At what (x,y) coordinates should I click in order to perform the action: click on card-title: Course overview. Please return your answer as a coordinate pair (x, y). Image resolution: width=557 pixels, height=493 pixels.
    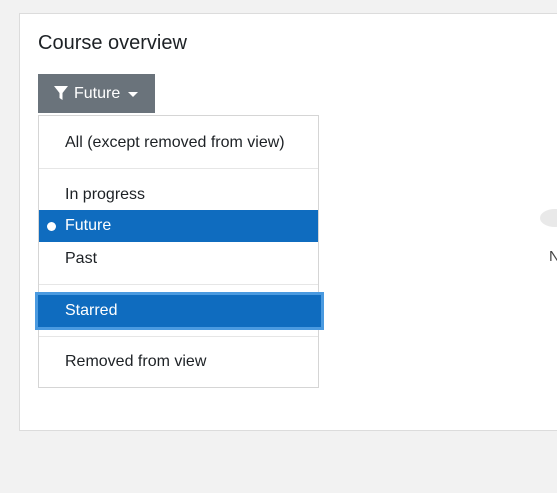
    Looking at the image, I should click on (112, 43).